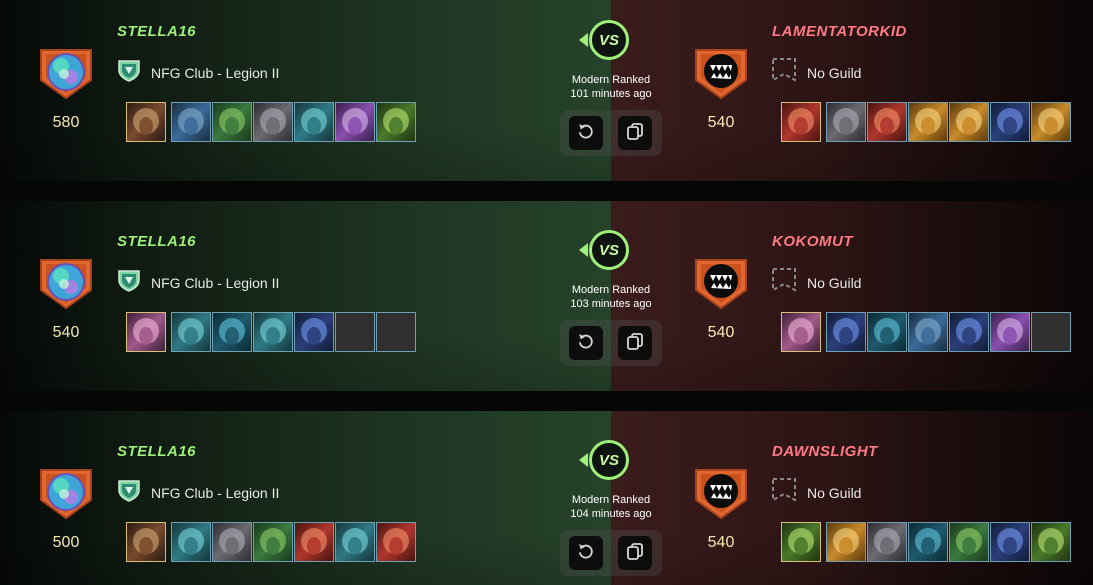 Image resolution: width=1093 pixels, height=585 pixels. Describe the element at coordinates (825, 451) in the screenshot. I see `opponent-name: DAWNSLIGHT` at that location.